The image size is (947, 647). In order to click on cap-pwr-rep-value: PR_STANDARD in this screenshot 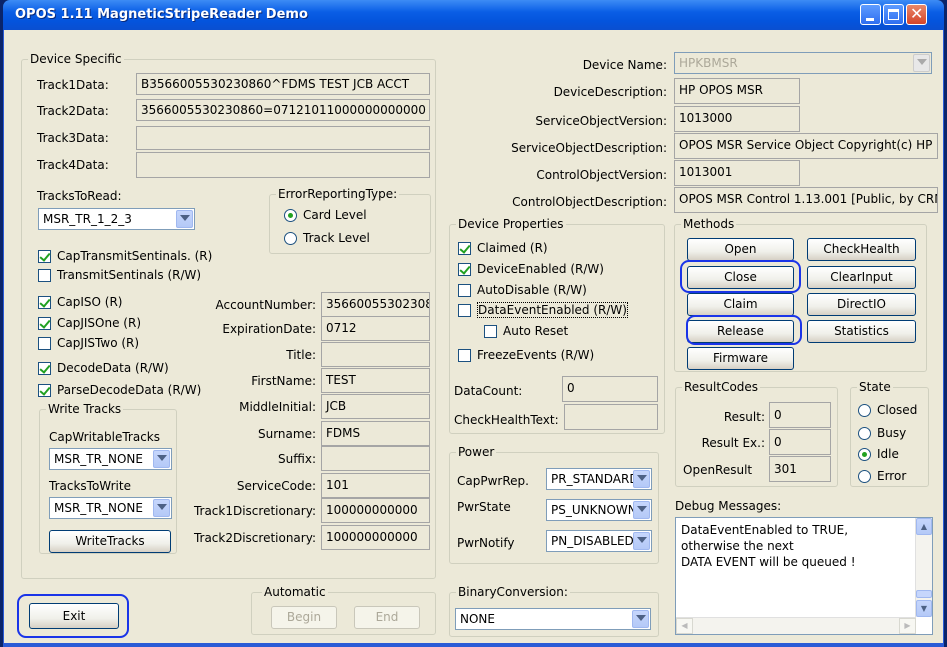, I will do `click(595, 479)`.